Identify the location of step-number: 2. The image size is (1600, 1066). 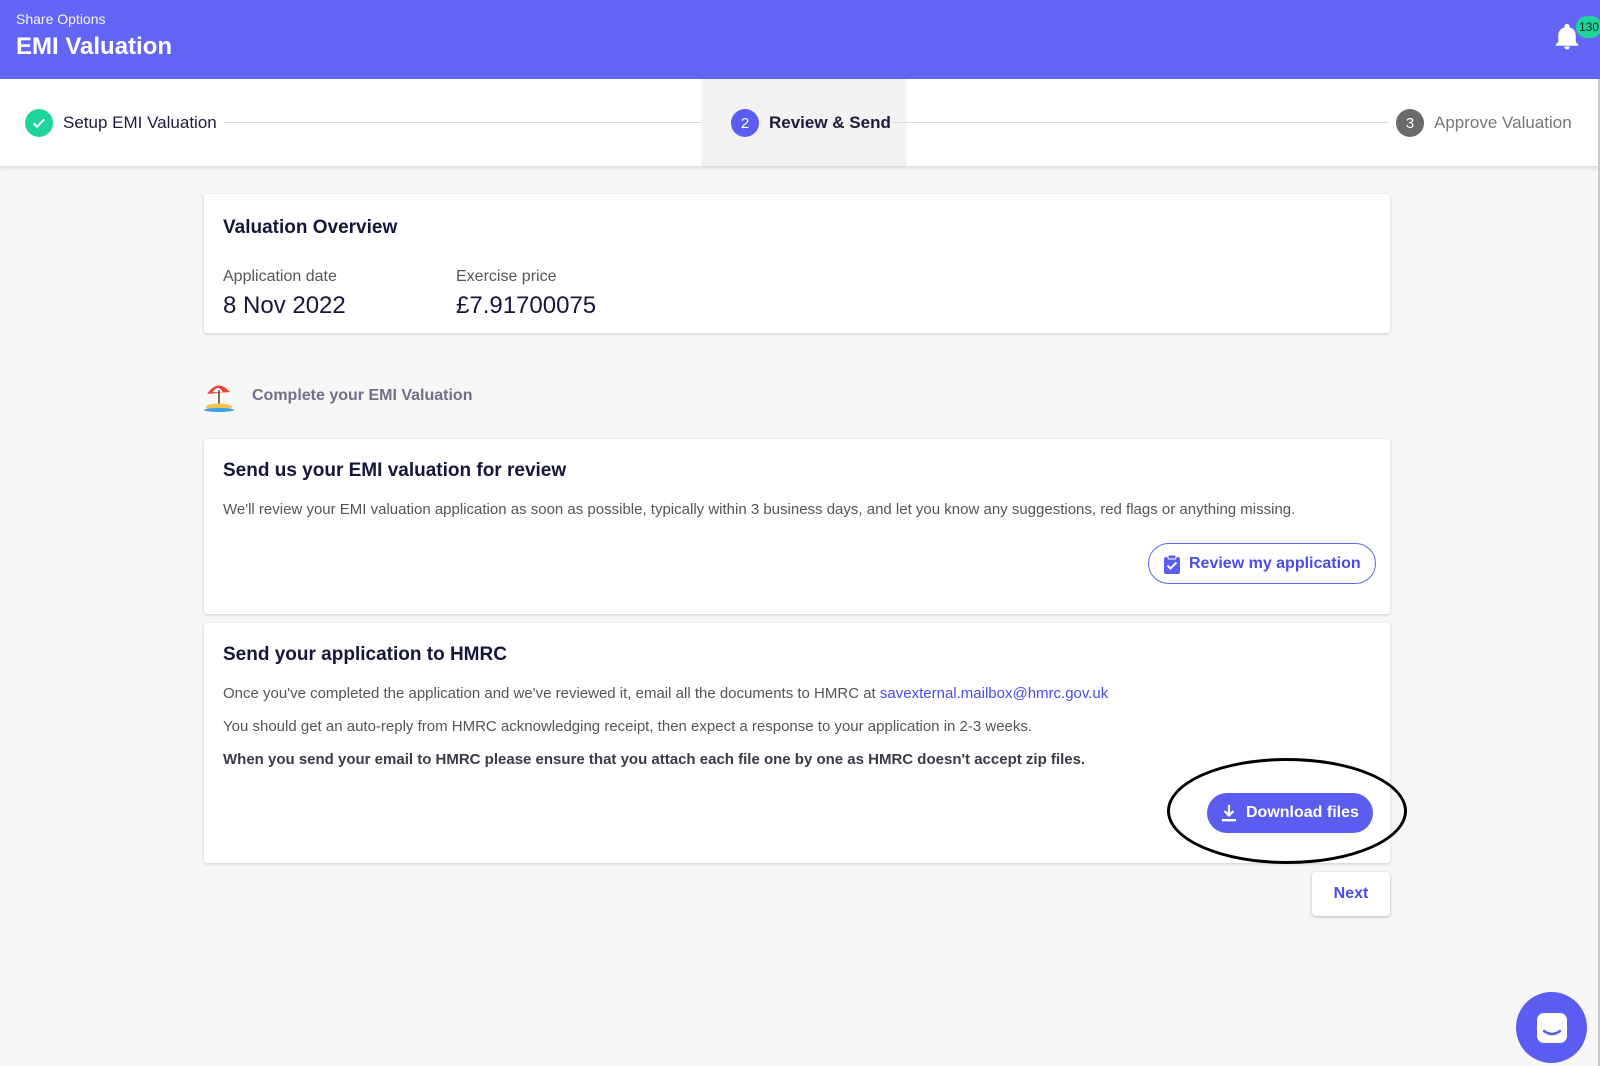
(745, 123).